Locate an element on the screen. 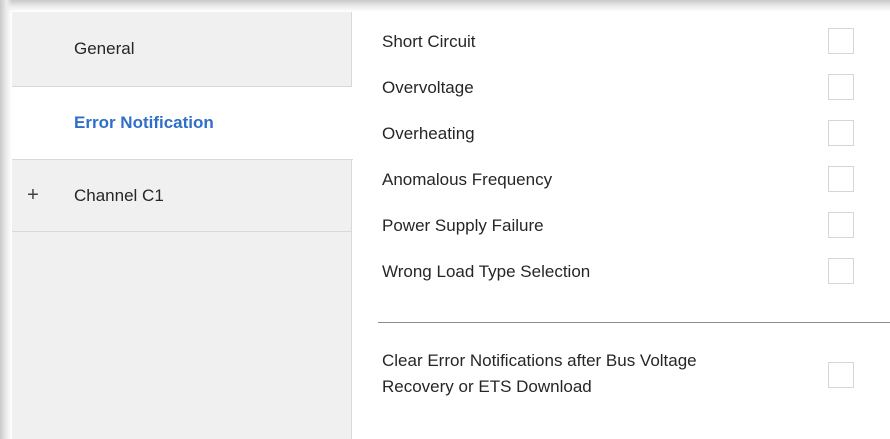 Image resolution: width=890 pixels, height=439 pixels. sidebar-item-error-notification: Error Notification is located at coordinates (182, 123).